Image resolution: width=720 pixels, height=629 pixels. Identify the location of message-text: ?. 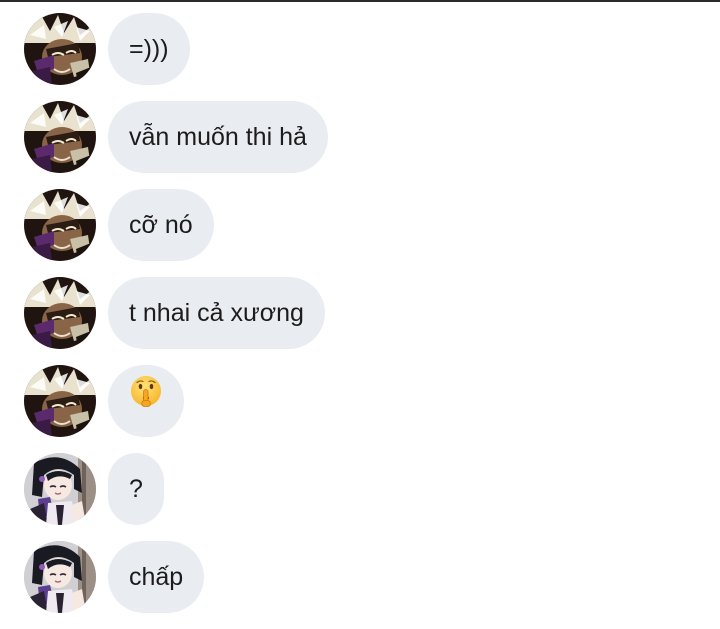
(136, 489).